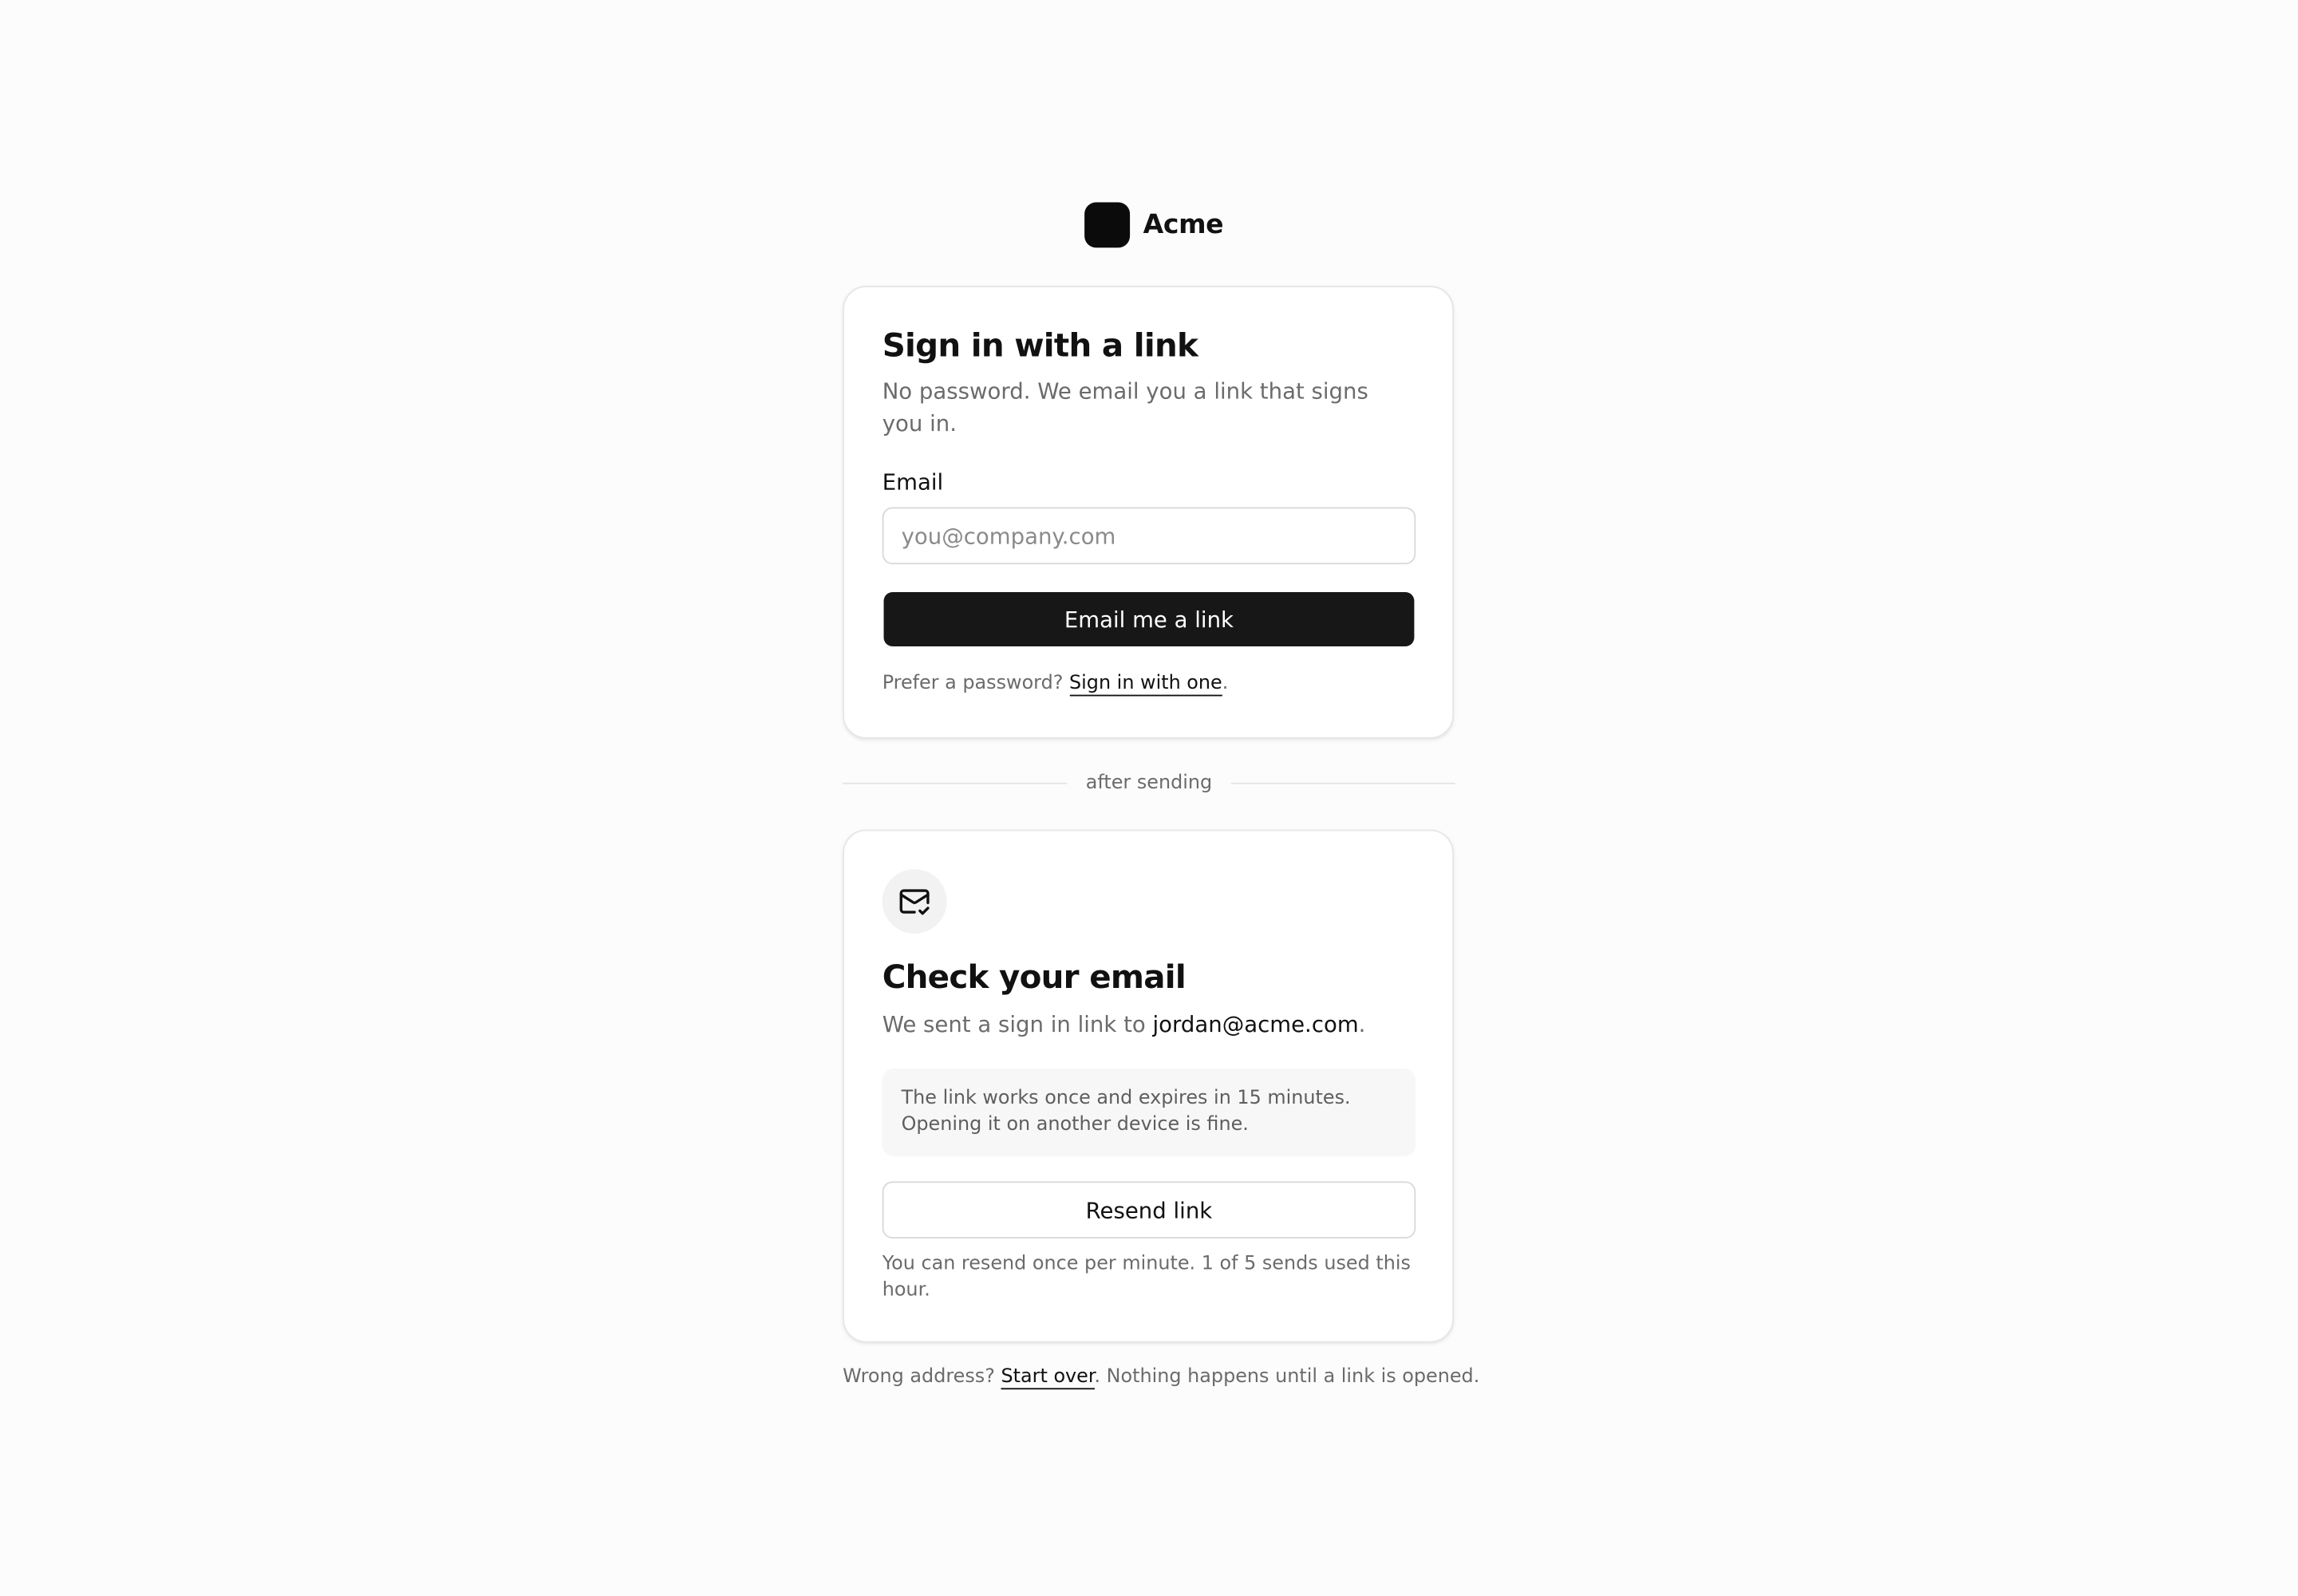 This screenshot has height=1596, width=2298. What do you see at coordinates (1183, 225) in the screenshot?
I see `brand-name: Acme` at bounding box center [1183, 225].